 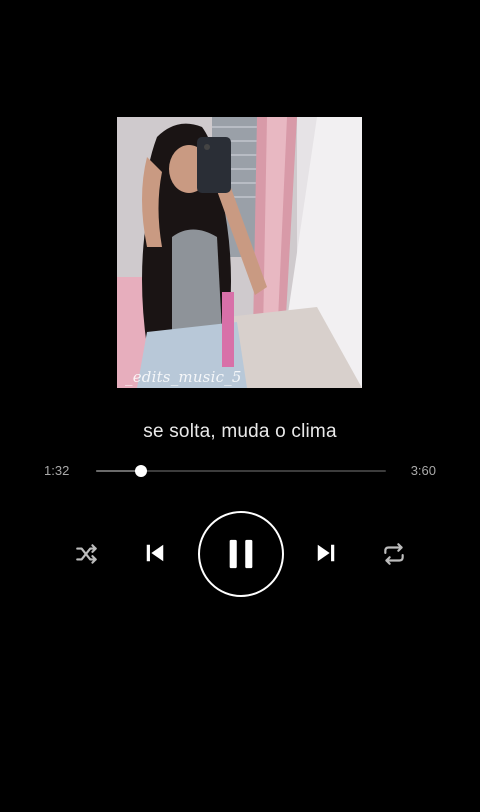 I want to click on shuffle-button, so click(x=87, y=554).